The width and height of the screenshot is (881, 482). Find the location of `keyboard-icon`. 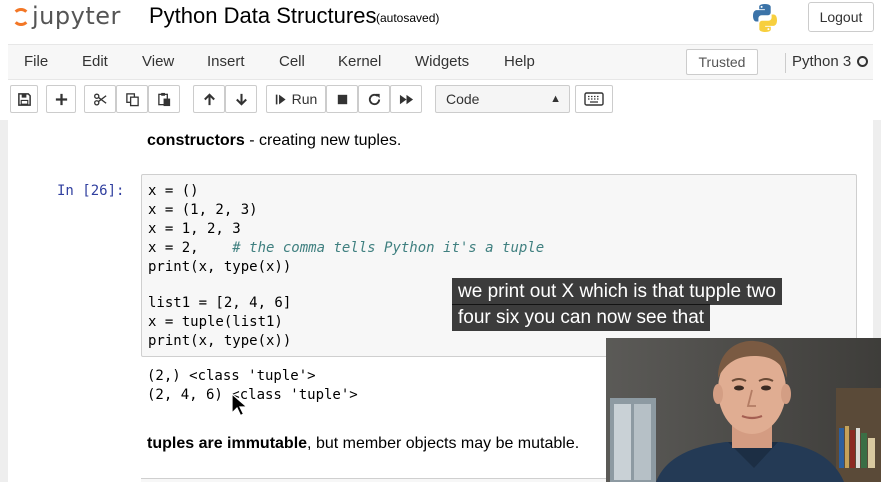

keyboard-icon is located at coordinates (594, 99).